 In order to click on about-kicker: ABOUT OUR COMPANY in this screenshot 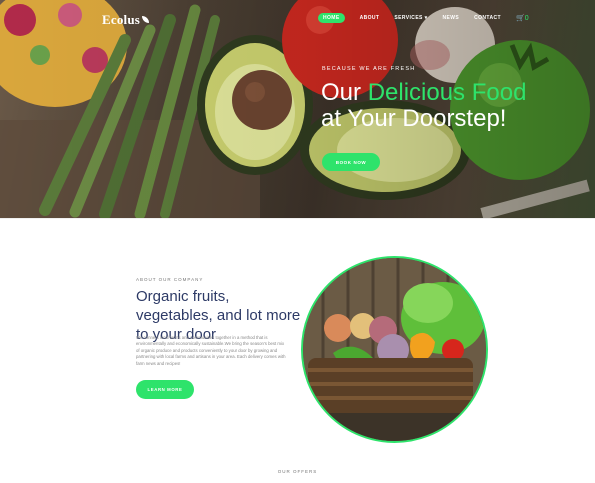, I will do `click(170, 279)`.